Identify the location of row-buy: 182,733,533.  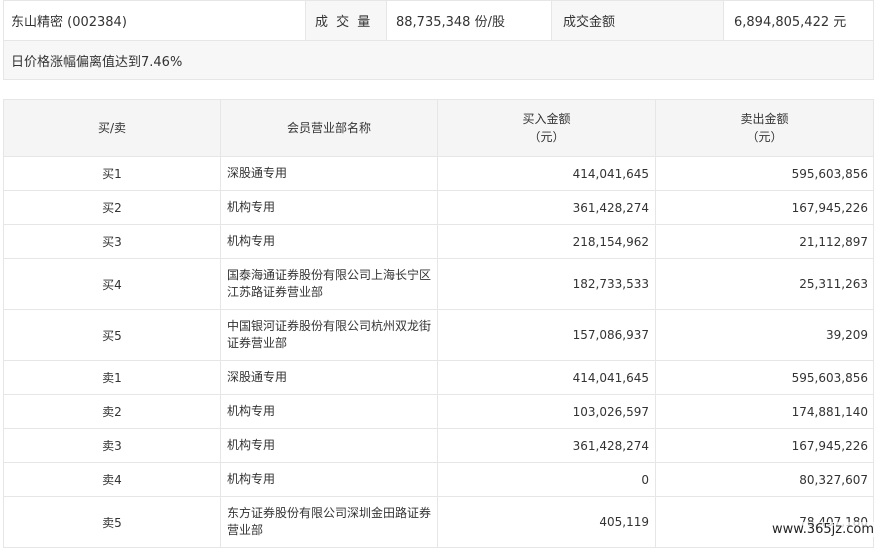
(546, 284).